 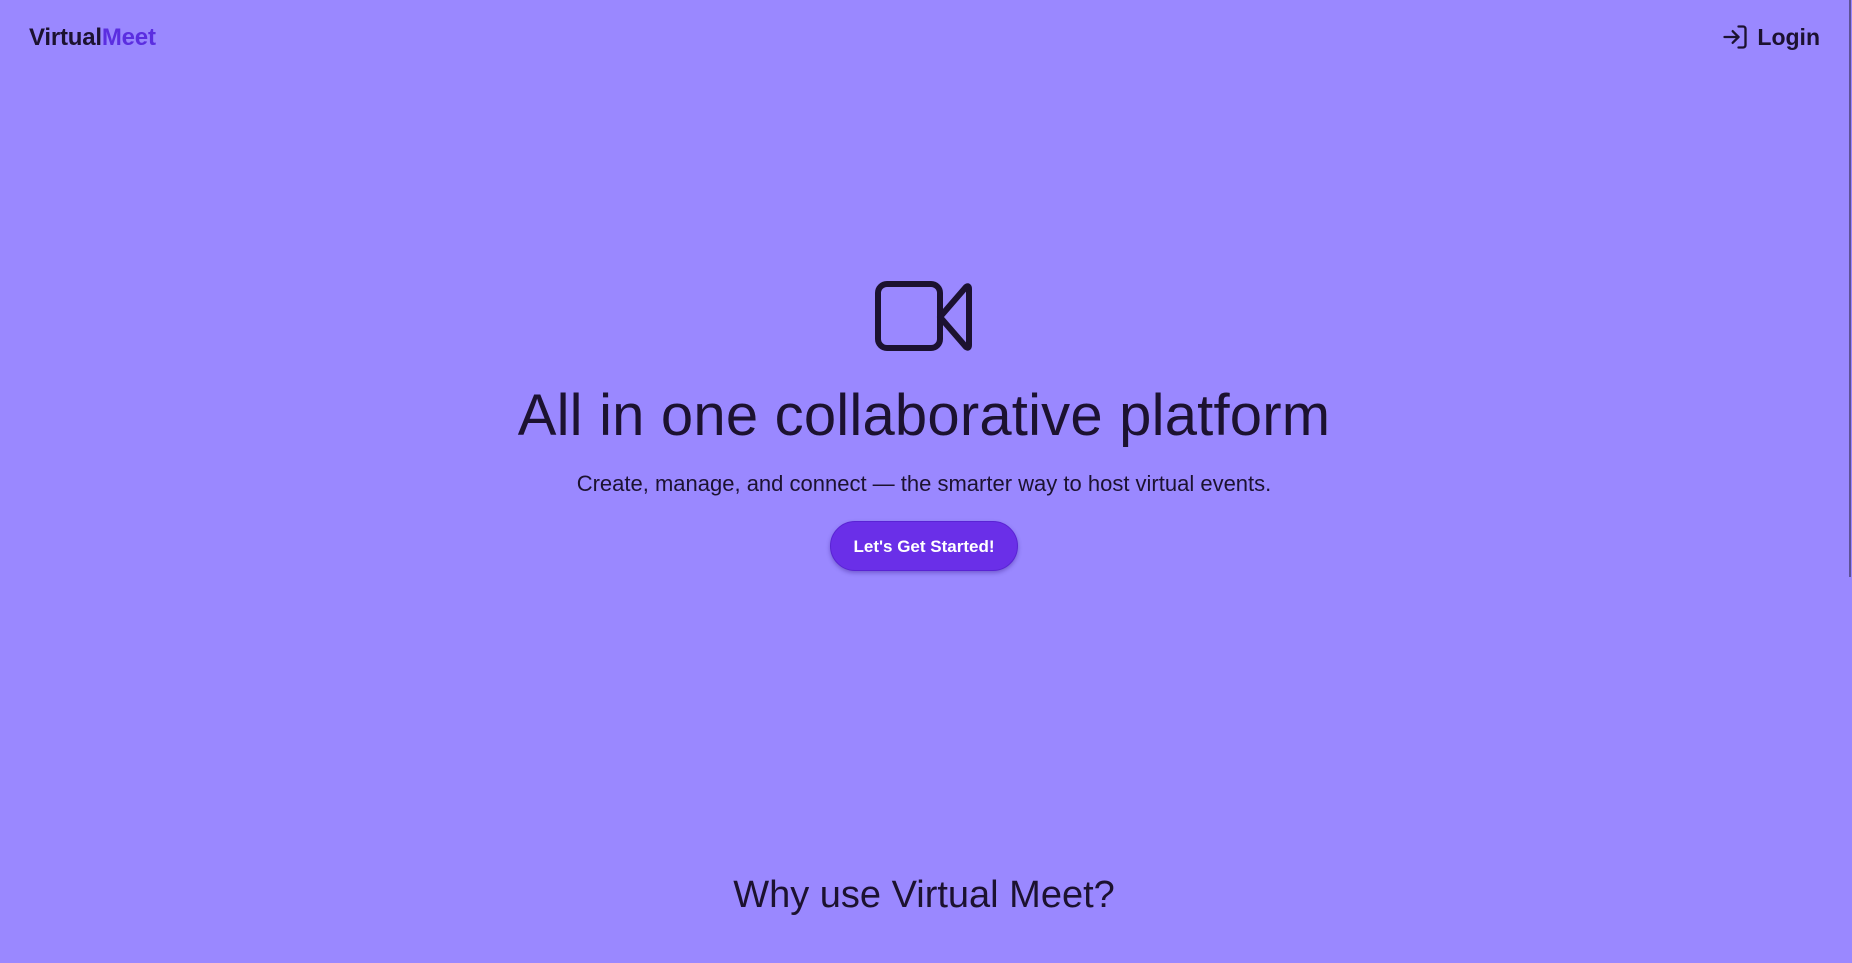 What do you see at coordinates (65, 37) in the screenshot?
I see `brand-part-virtual: Virtual` at bounding box center [65, 37].